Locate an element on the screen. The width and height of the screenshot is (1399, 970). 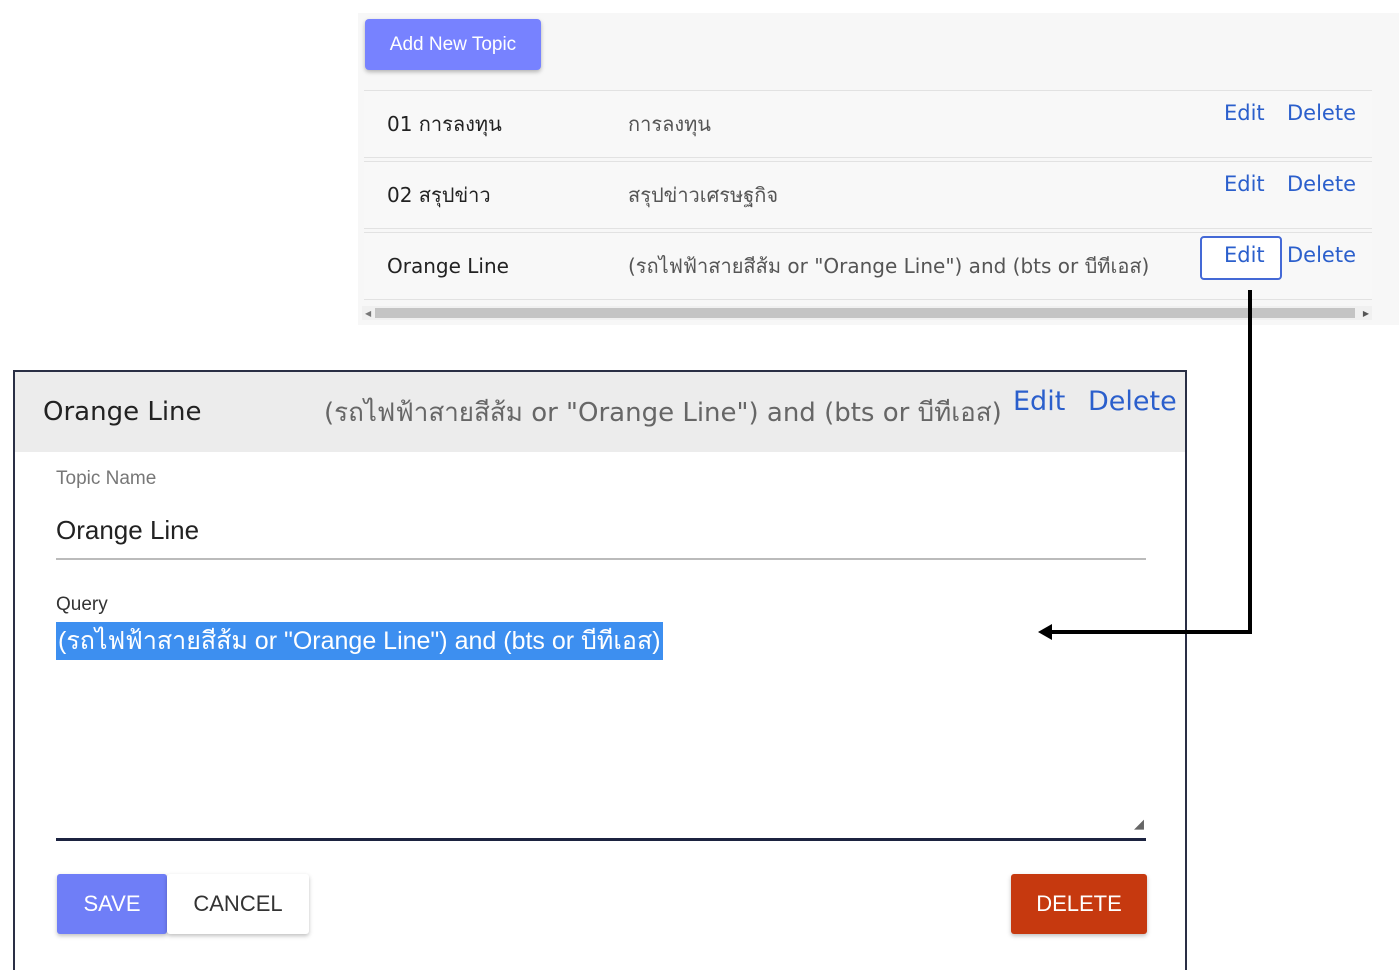
resize-handle-icon: ◢ is located at coordinates (1139, 824).